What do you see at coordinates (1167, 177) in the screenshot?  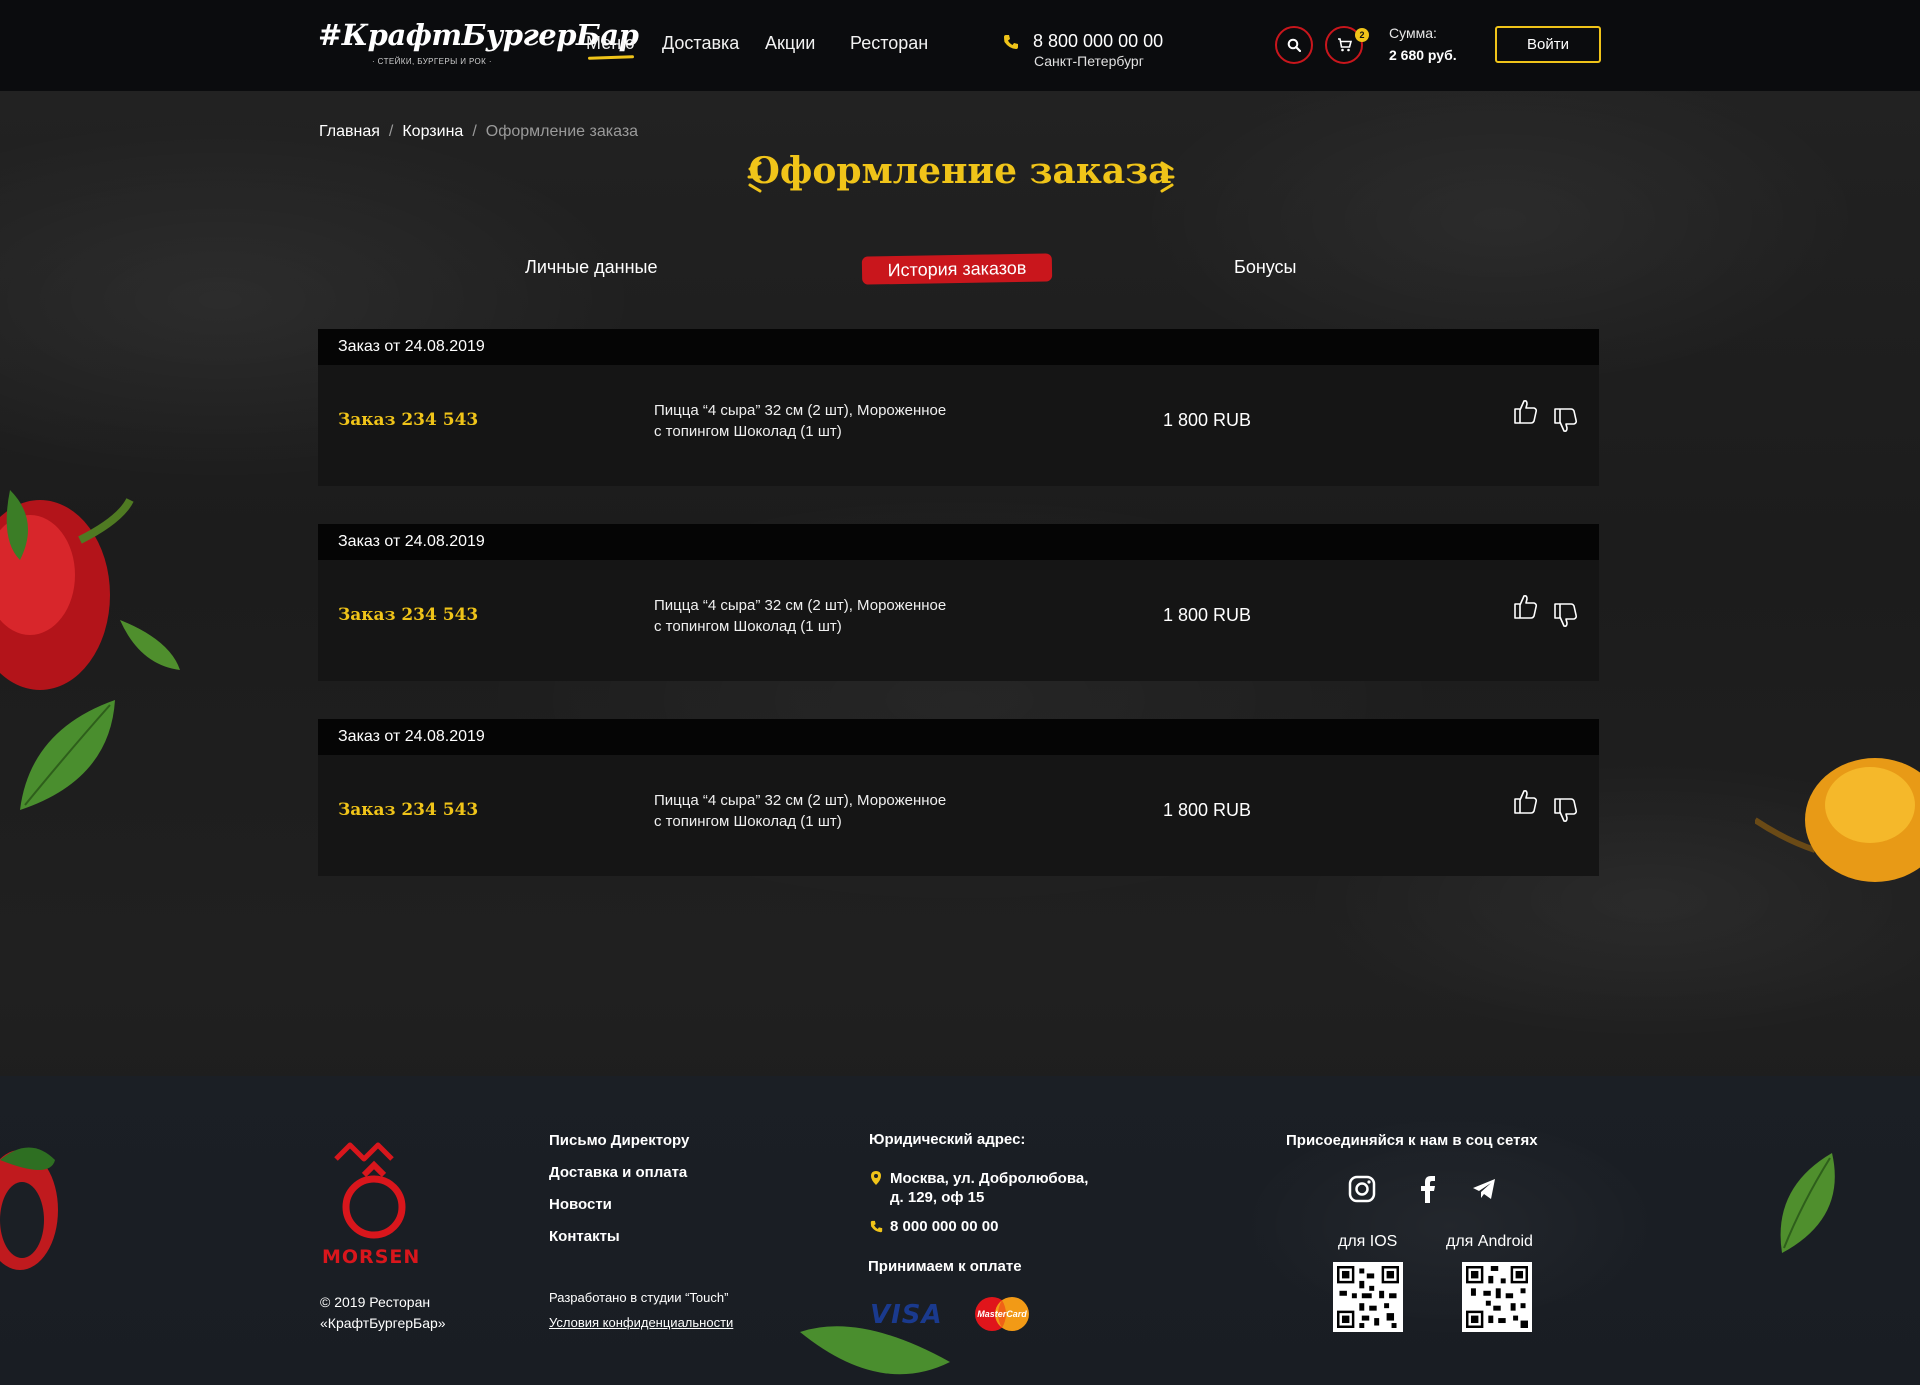 I see `title-right-sparkle-icon` at bounding box center [1167, 177].